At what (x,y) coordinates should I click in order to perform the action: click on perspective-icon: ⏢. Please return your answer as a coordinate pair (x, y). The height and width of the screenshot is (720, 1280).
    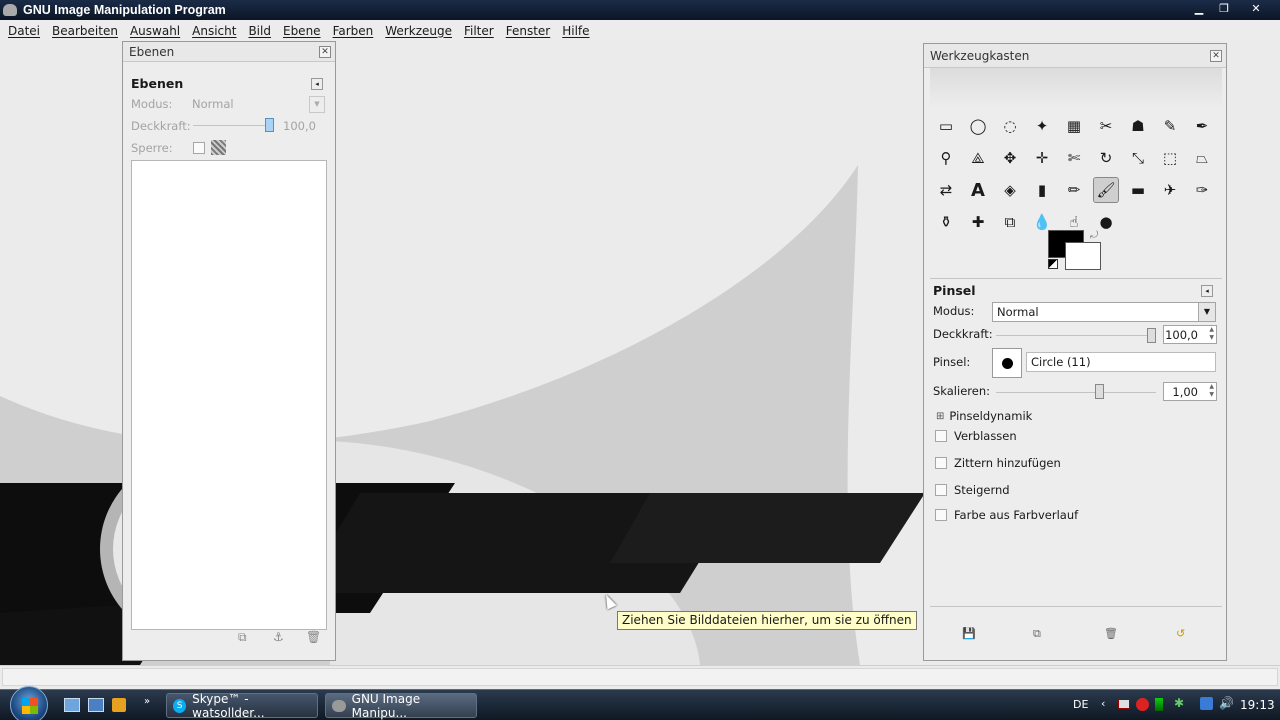
    Looking at the image, I should click on (1202, 158).